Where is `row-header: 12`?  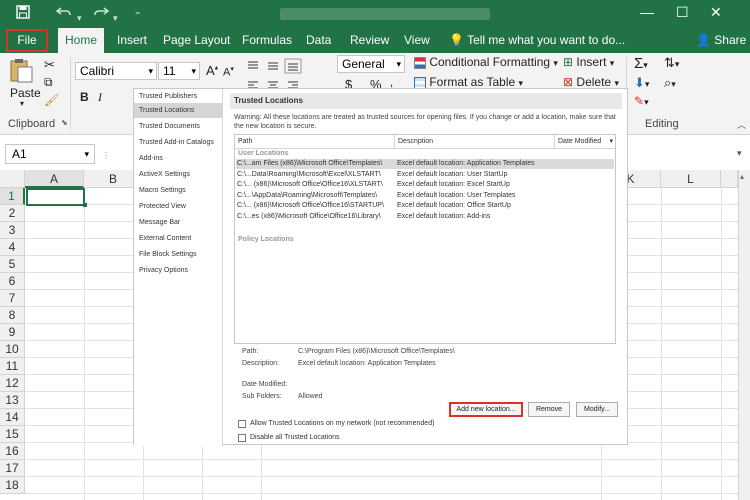 row-header: 12 is located at coordinates (12, 383).